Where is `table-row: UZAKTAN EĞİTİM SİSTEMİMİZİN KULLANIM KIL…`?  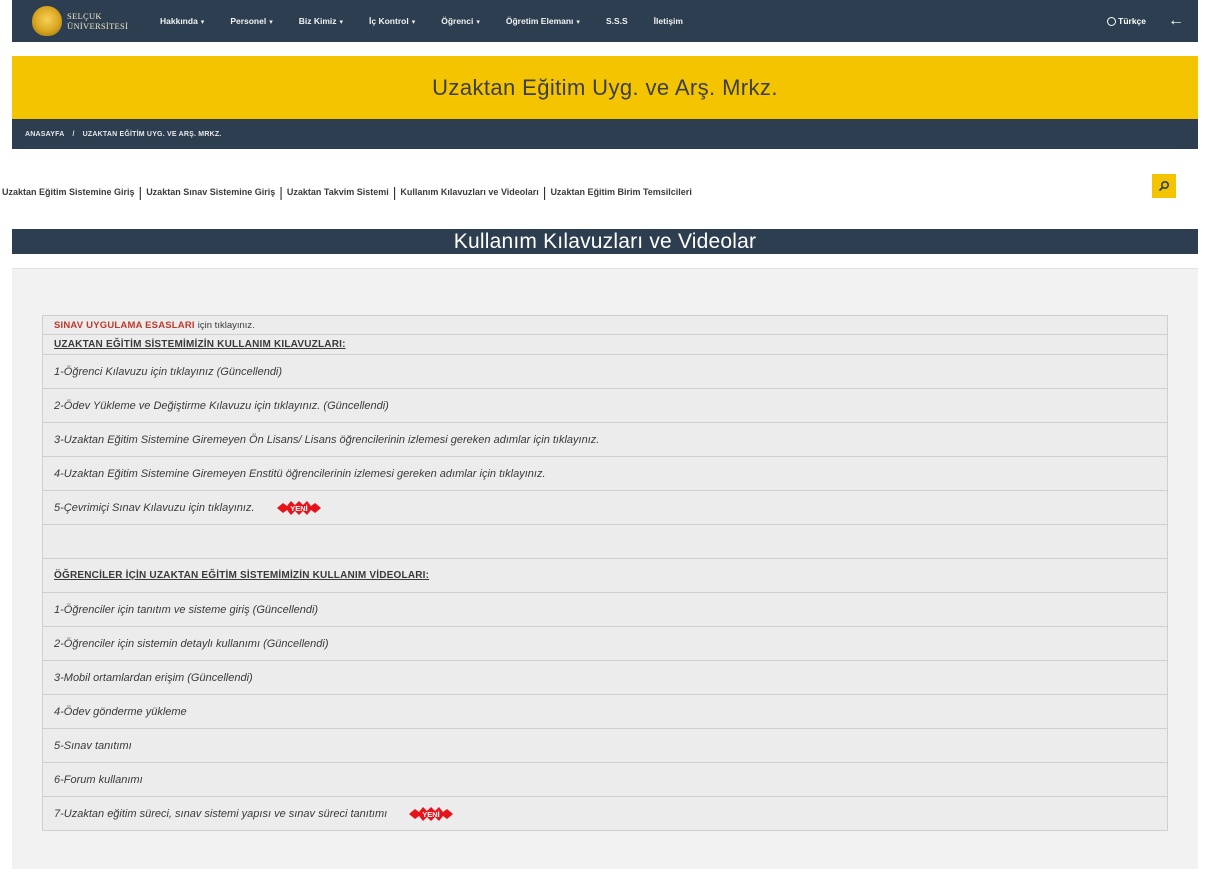 table-row: UZAKTAN EĞİTİM SİSTEMİMİZİN KULLANIM KIL… is located at coordinates (605, 345).